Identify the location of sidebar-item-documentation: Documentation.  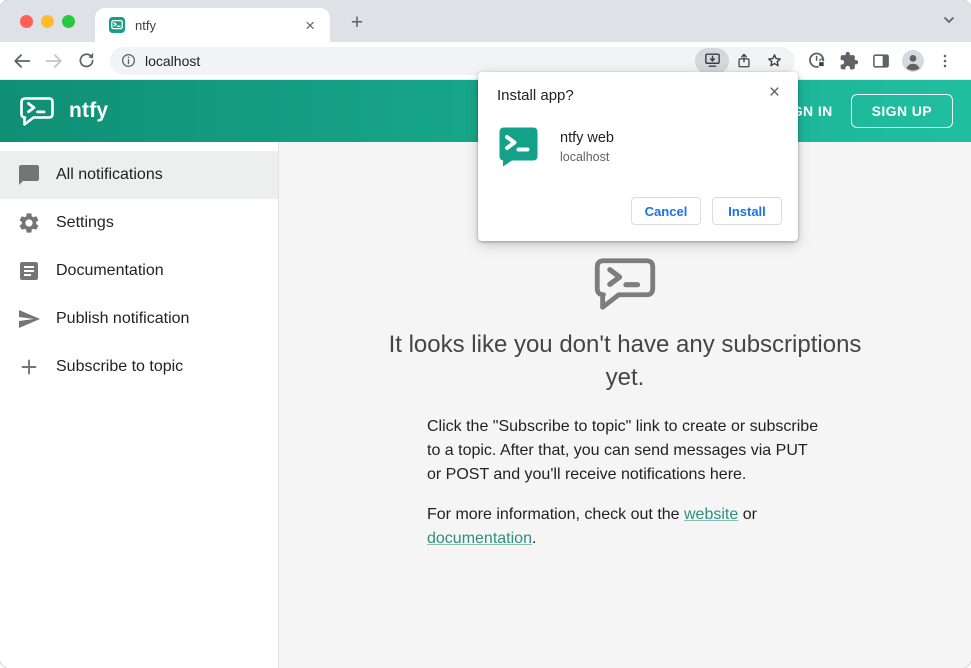
(139, 271).